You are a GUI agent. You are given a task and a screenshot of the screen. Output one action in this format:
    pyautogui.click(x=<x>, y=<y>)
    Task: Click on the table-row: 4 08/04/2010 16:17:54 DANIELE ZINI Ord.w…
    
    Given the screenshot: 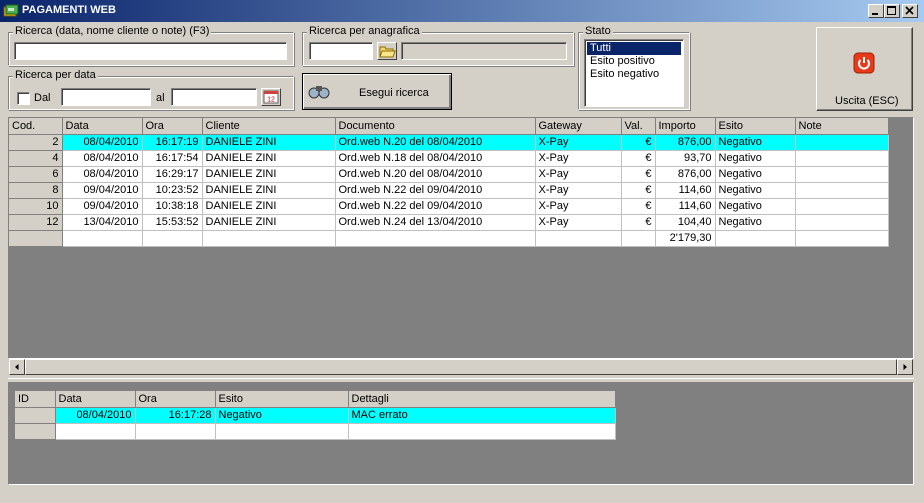 What is the action you would take?
    pyautogui.click(x=449, y=158)
    